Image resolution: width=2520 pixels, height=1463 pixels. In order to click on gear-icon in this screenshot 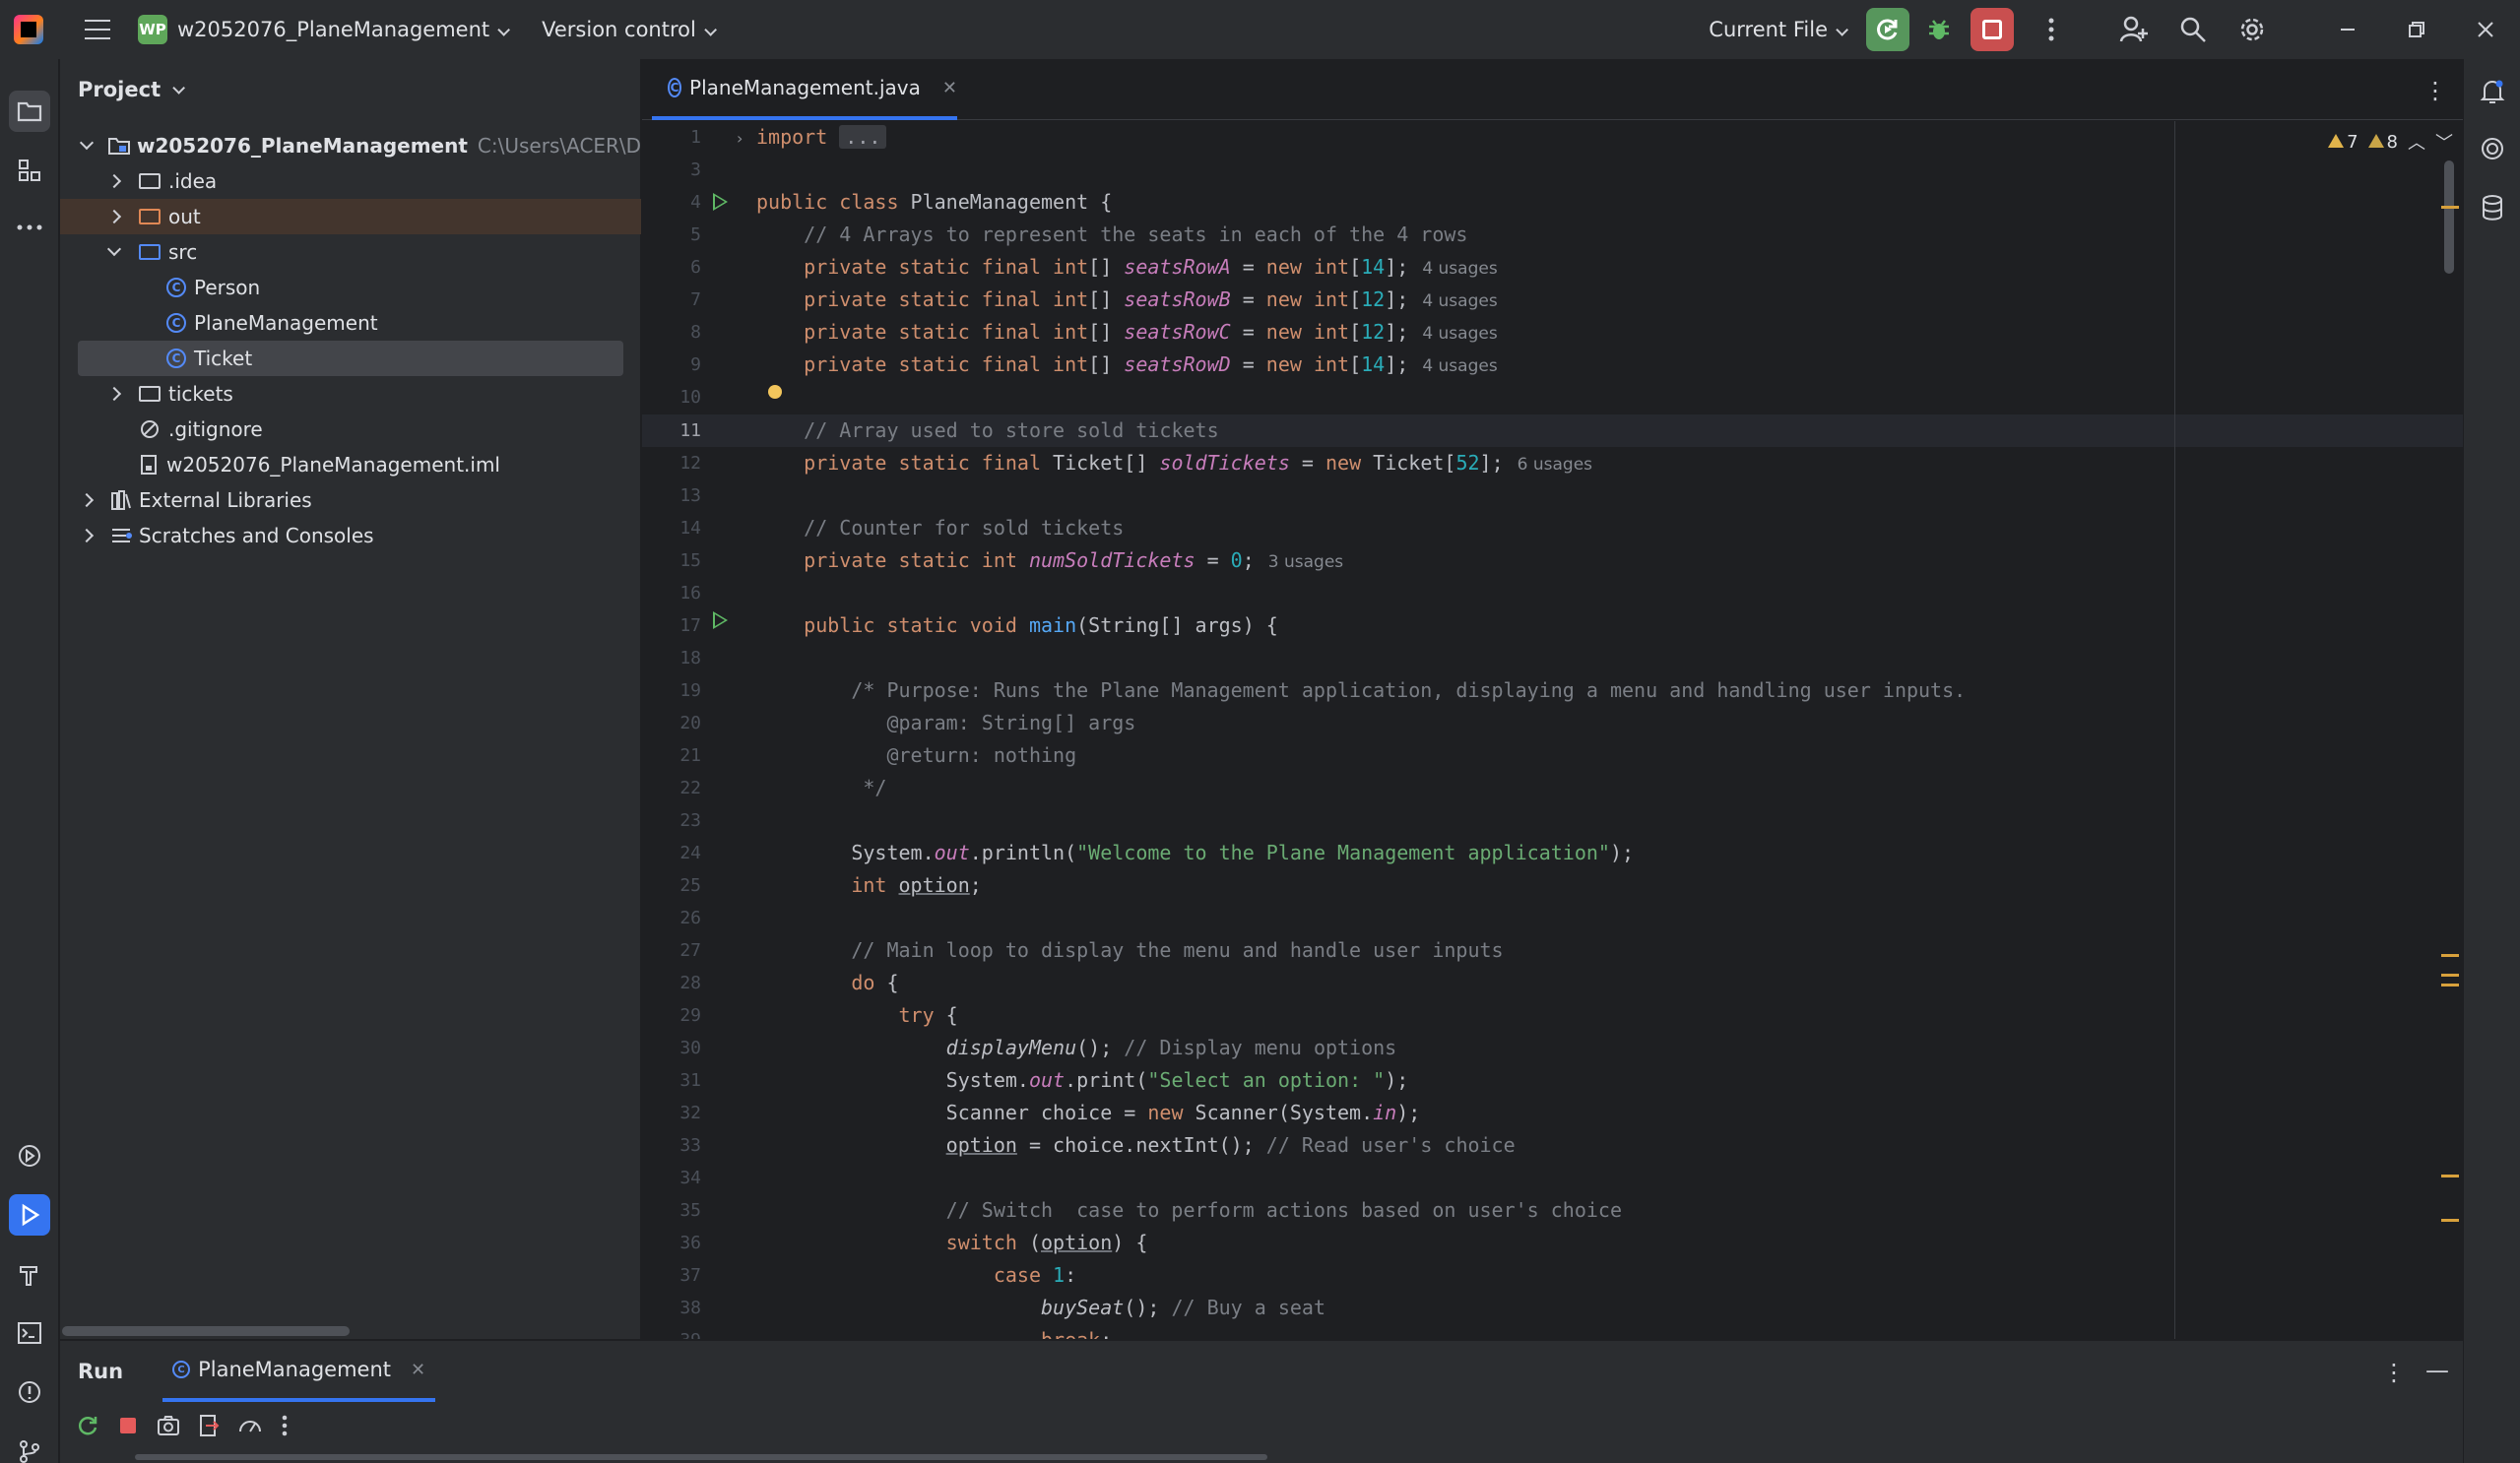, I will do `click(2252, 30)`.